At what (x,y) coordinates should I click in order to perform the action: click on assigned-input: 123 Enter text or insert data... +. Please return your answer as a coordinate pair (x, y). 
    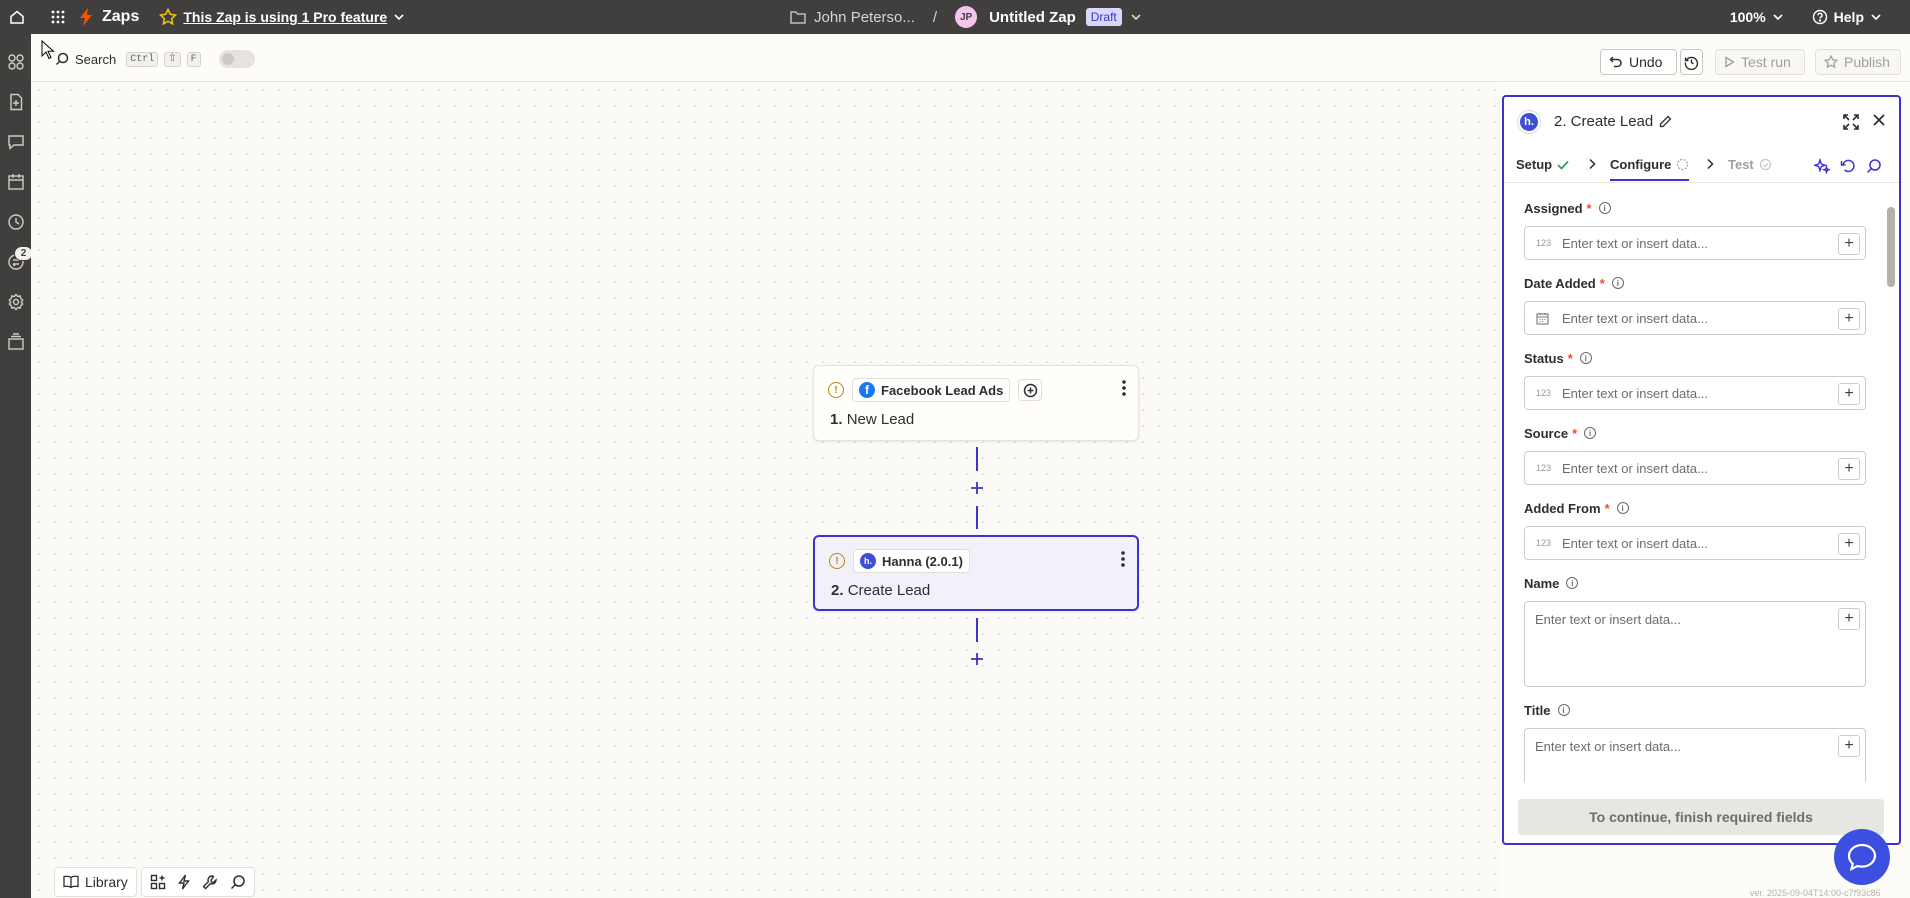
    Looking at the image, I should click on (1695, 243).